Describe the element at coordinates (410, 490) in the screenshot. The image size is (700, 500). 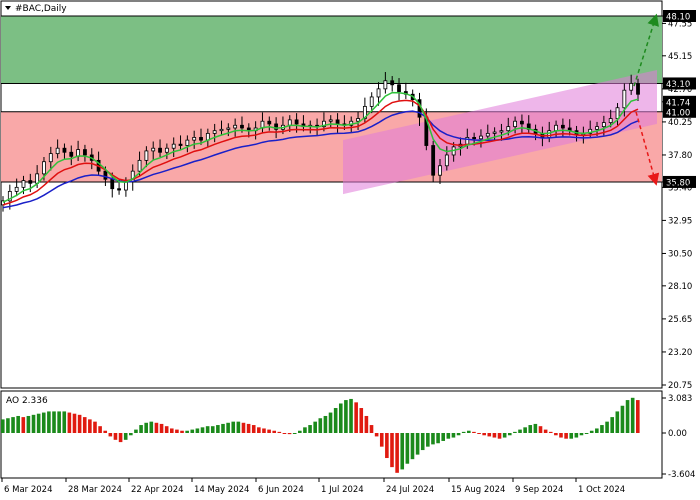
I see `date-tick-label: 24 Jul 2024` at that location.